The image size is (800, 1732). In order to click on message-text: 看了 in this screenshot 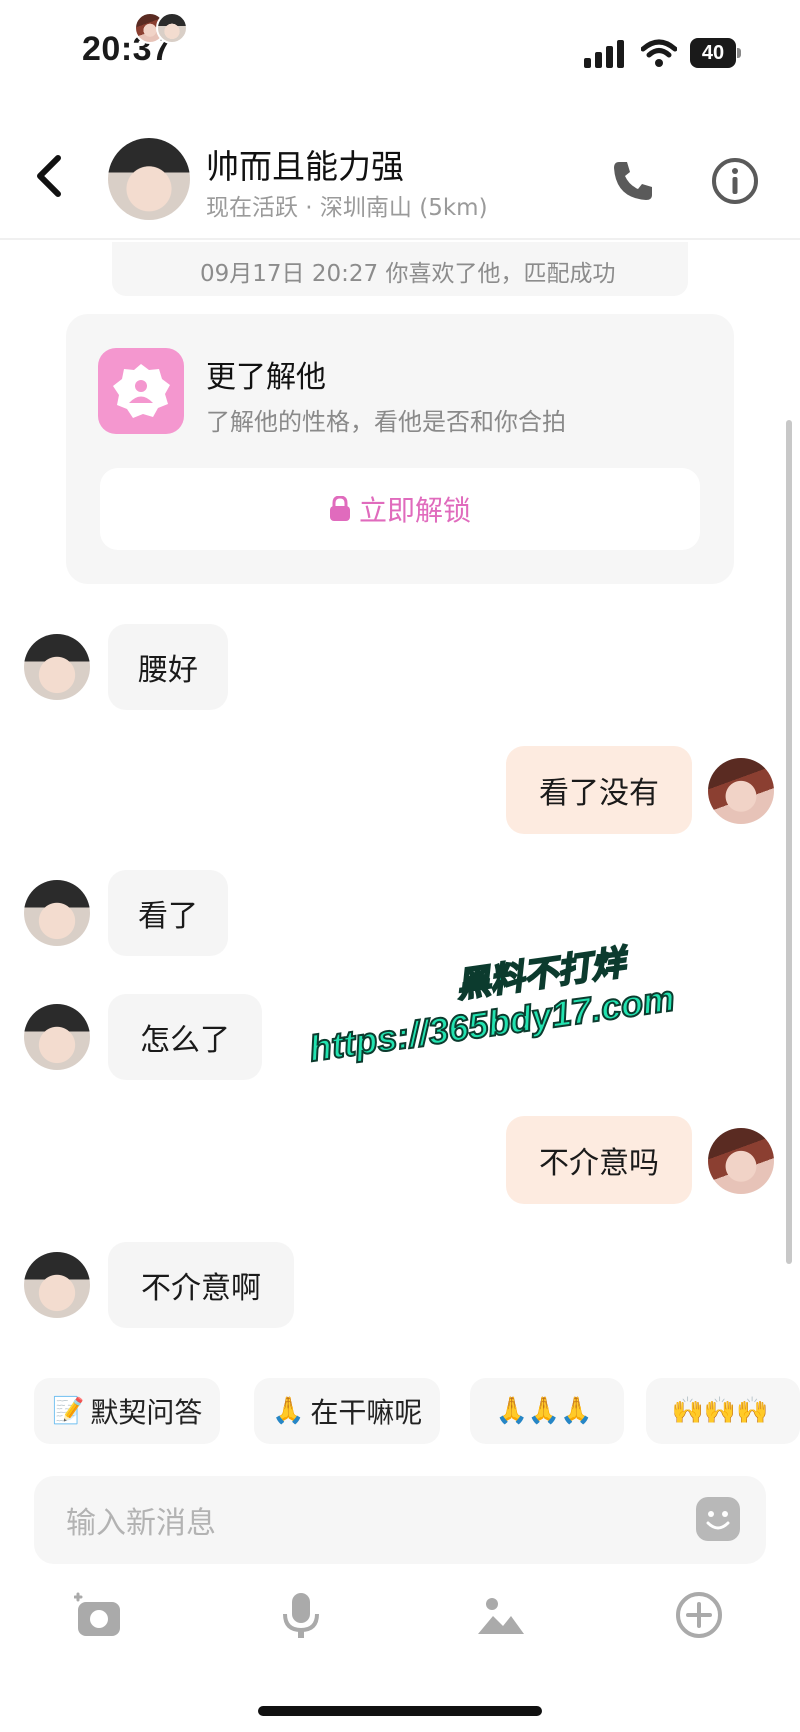, I will do `click(168, 916)`.